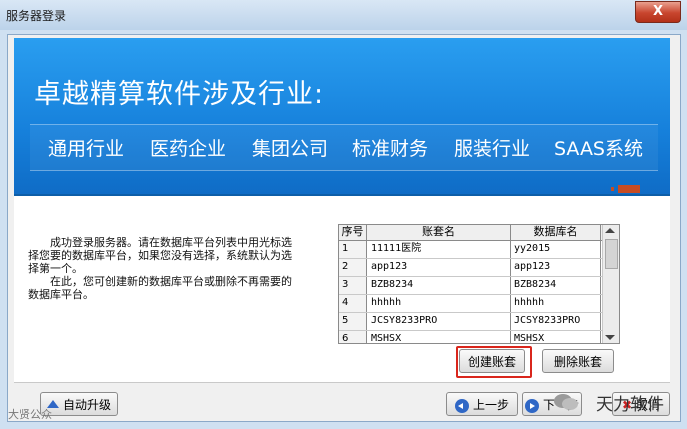 The width and height of the screenshot is (687, 429). I want to click on title-bar: 服务器登录 X, so click(343, 15).